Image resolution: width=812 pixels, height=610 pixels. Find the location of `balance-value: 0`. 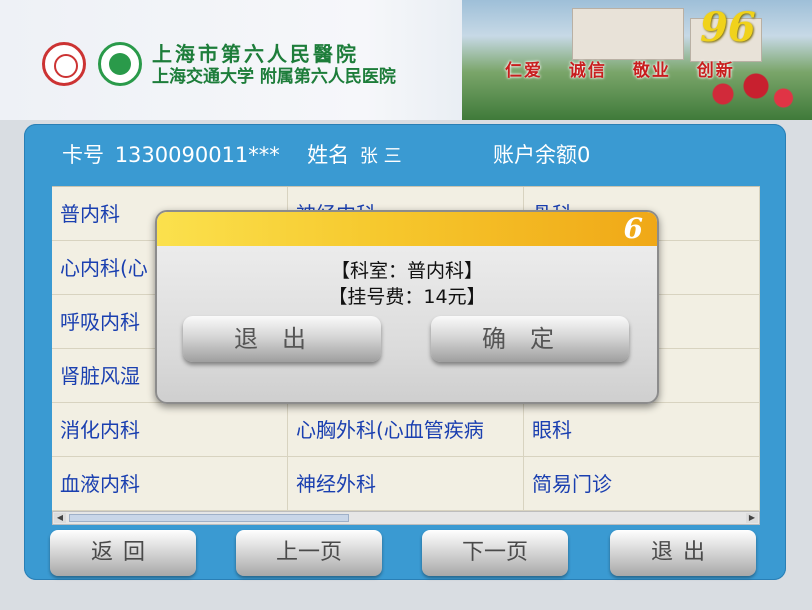

balance-value: 0 is located at coordinates (583, 155).